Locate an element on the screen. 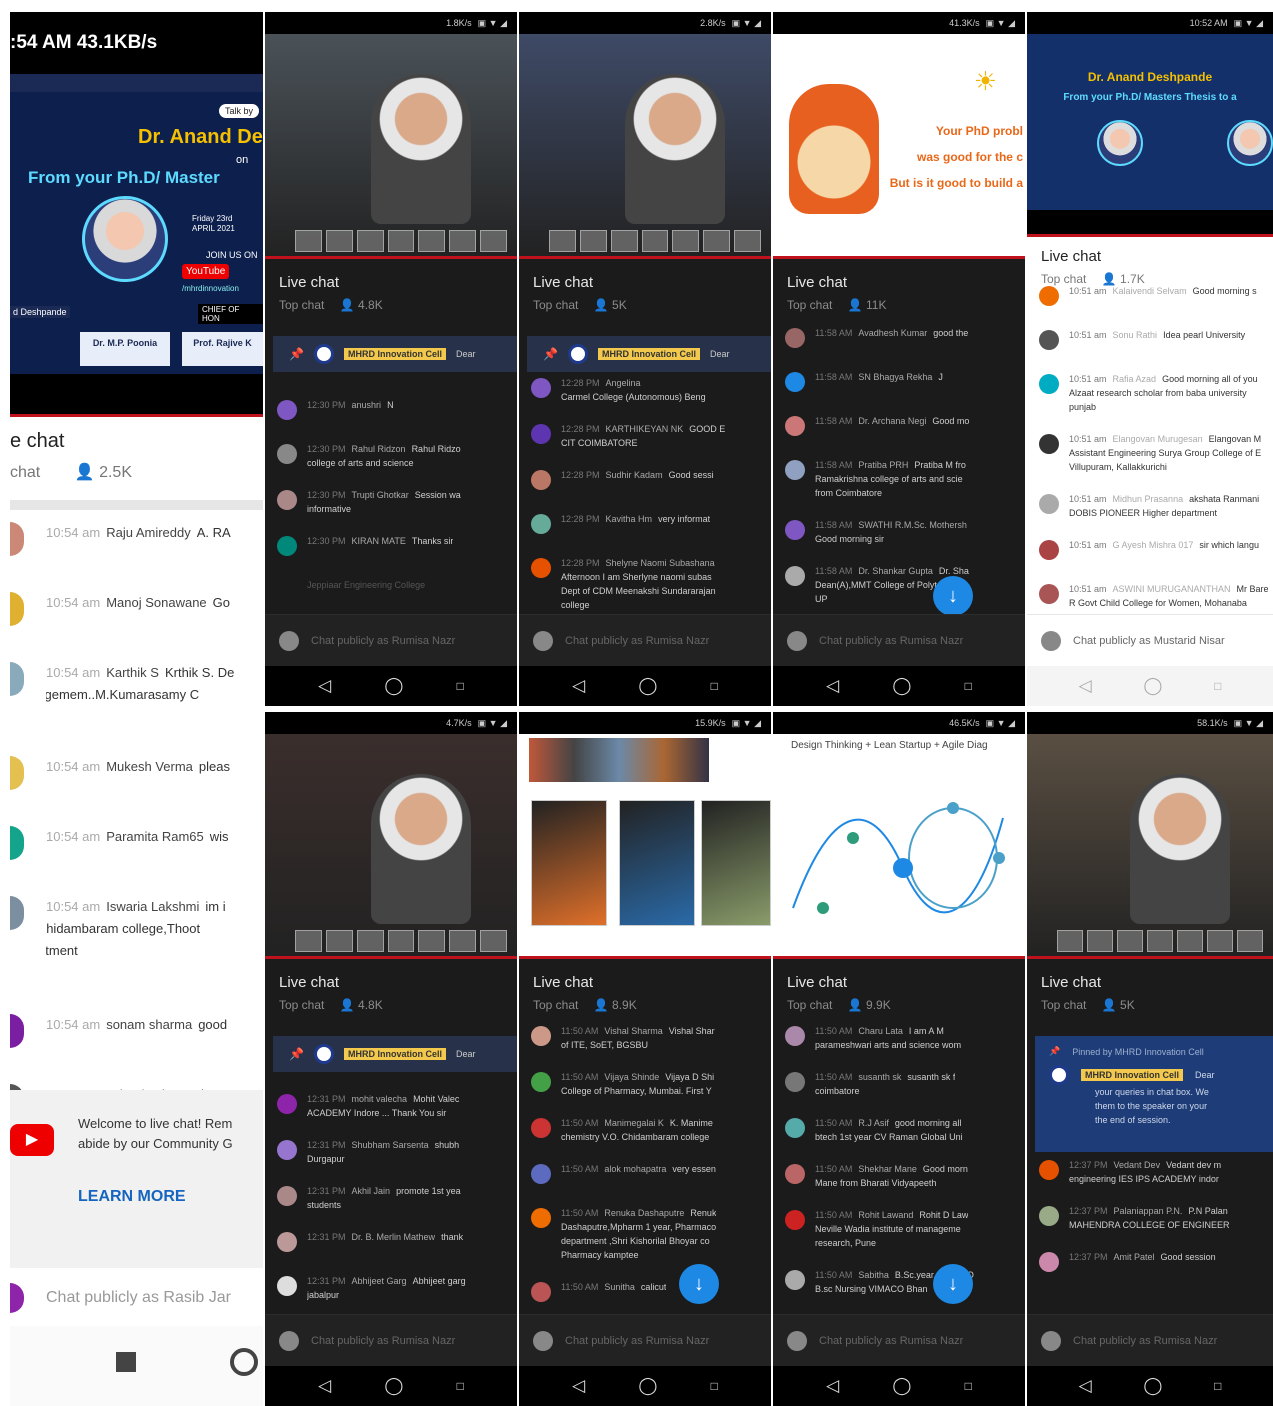  chat-input-row: Chat publicly as Mustarid Nisar is located at coordinates (1150, 640).